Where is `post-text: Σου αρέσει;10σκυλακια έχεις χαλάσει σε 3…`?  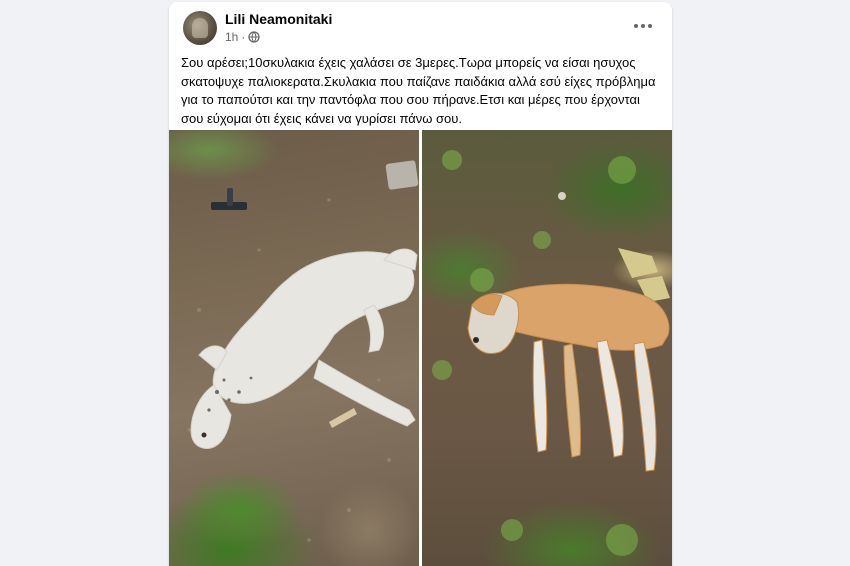 post-text: Σου αρέσει;10σκυλακια έχεις χαλάσει σε 3… is located at coordinates (418, 90).